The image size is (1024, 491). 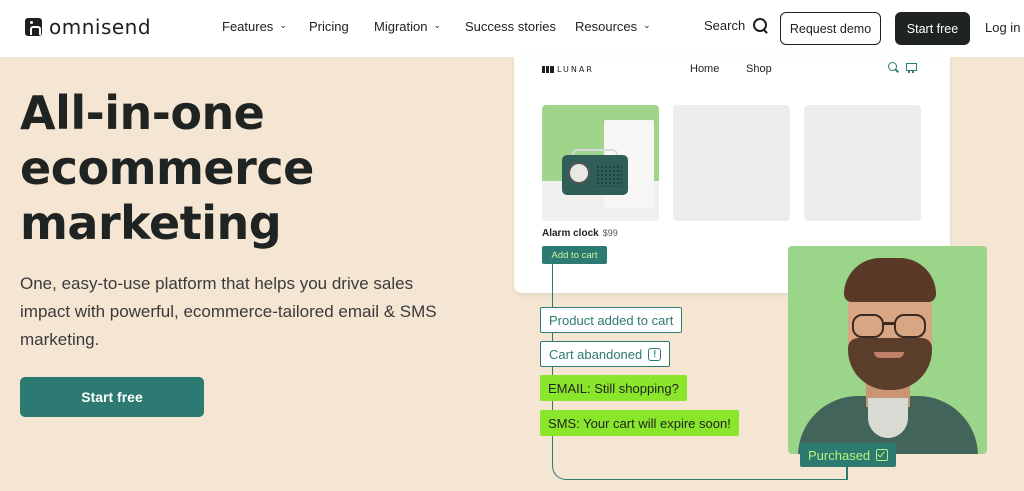 What do you see at coordinates (248, 26) in the screenshot?
I see `nav-label: Features` at bounding box center [248, 26].